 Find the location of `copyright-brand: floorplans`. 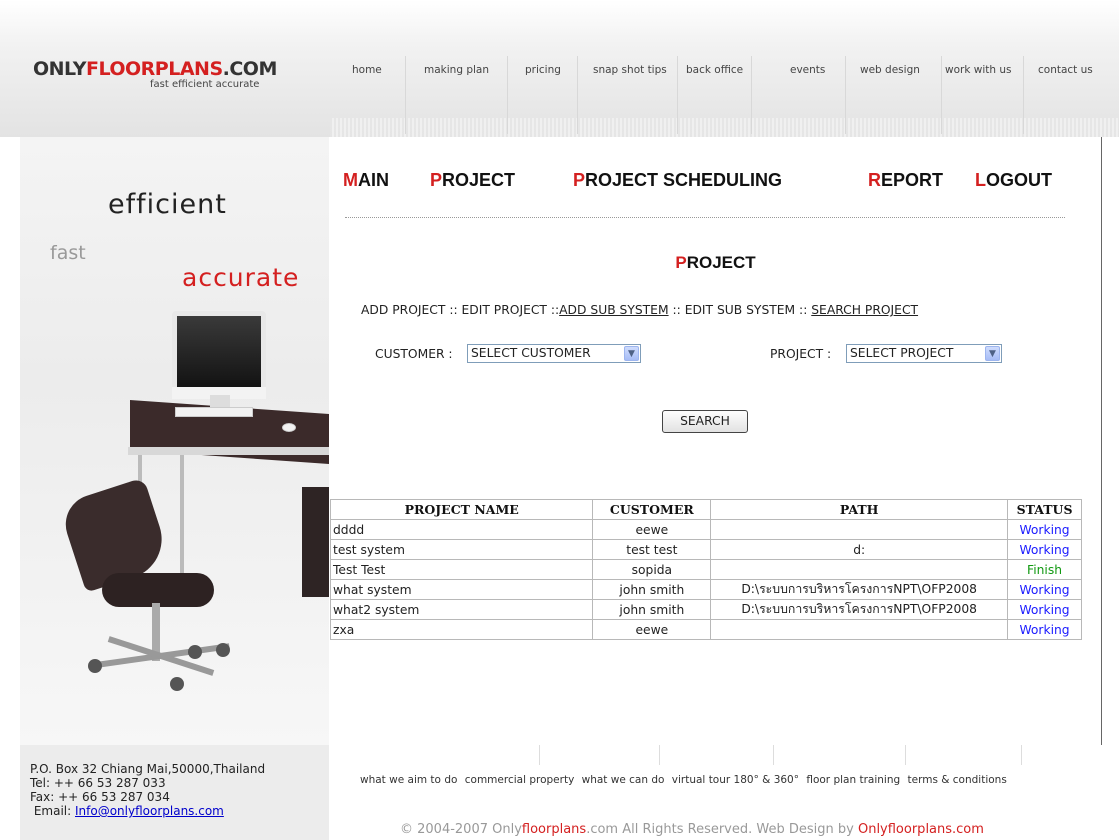

copyright-brand: floorplans is located at coordinates (554, 829).